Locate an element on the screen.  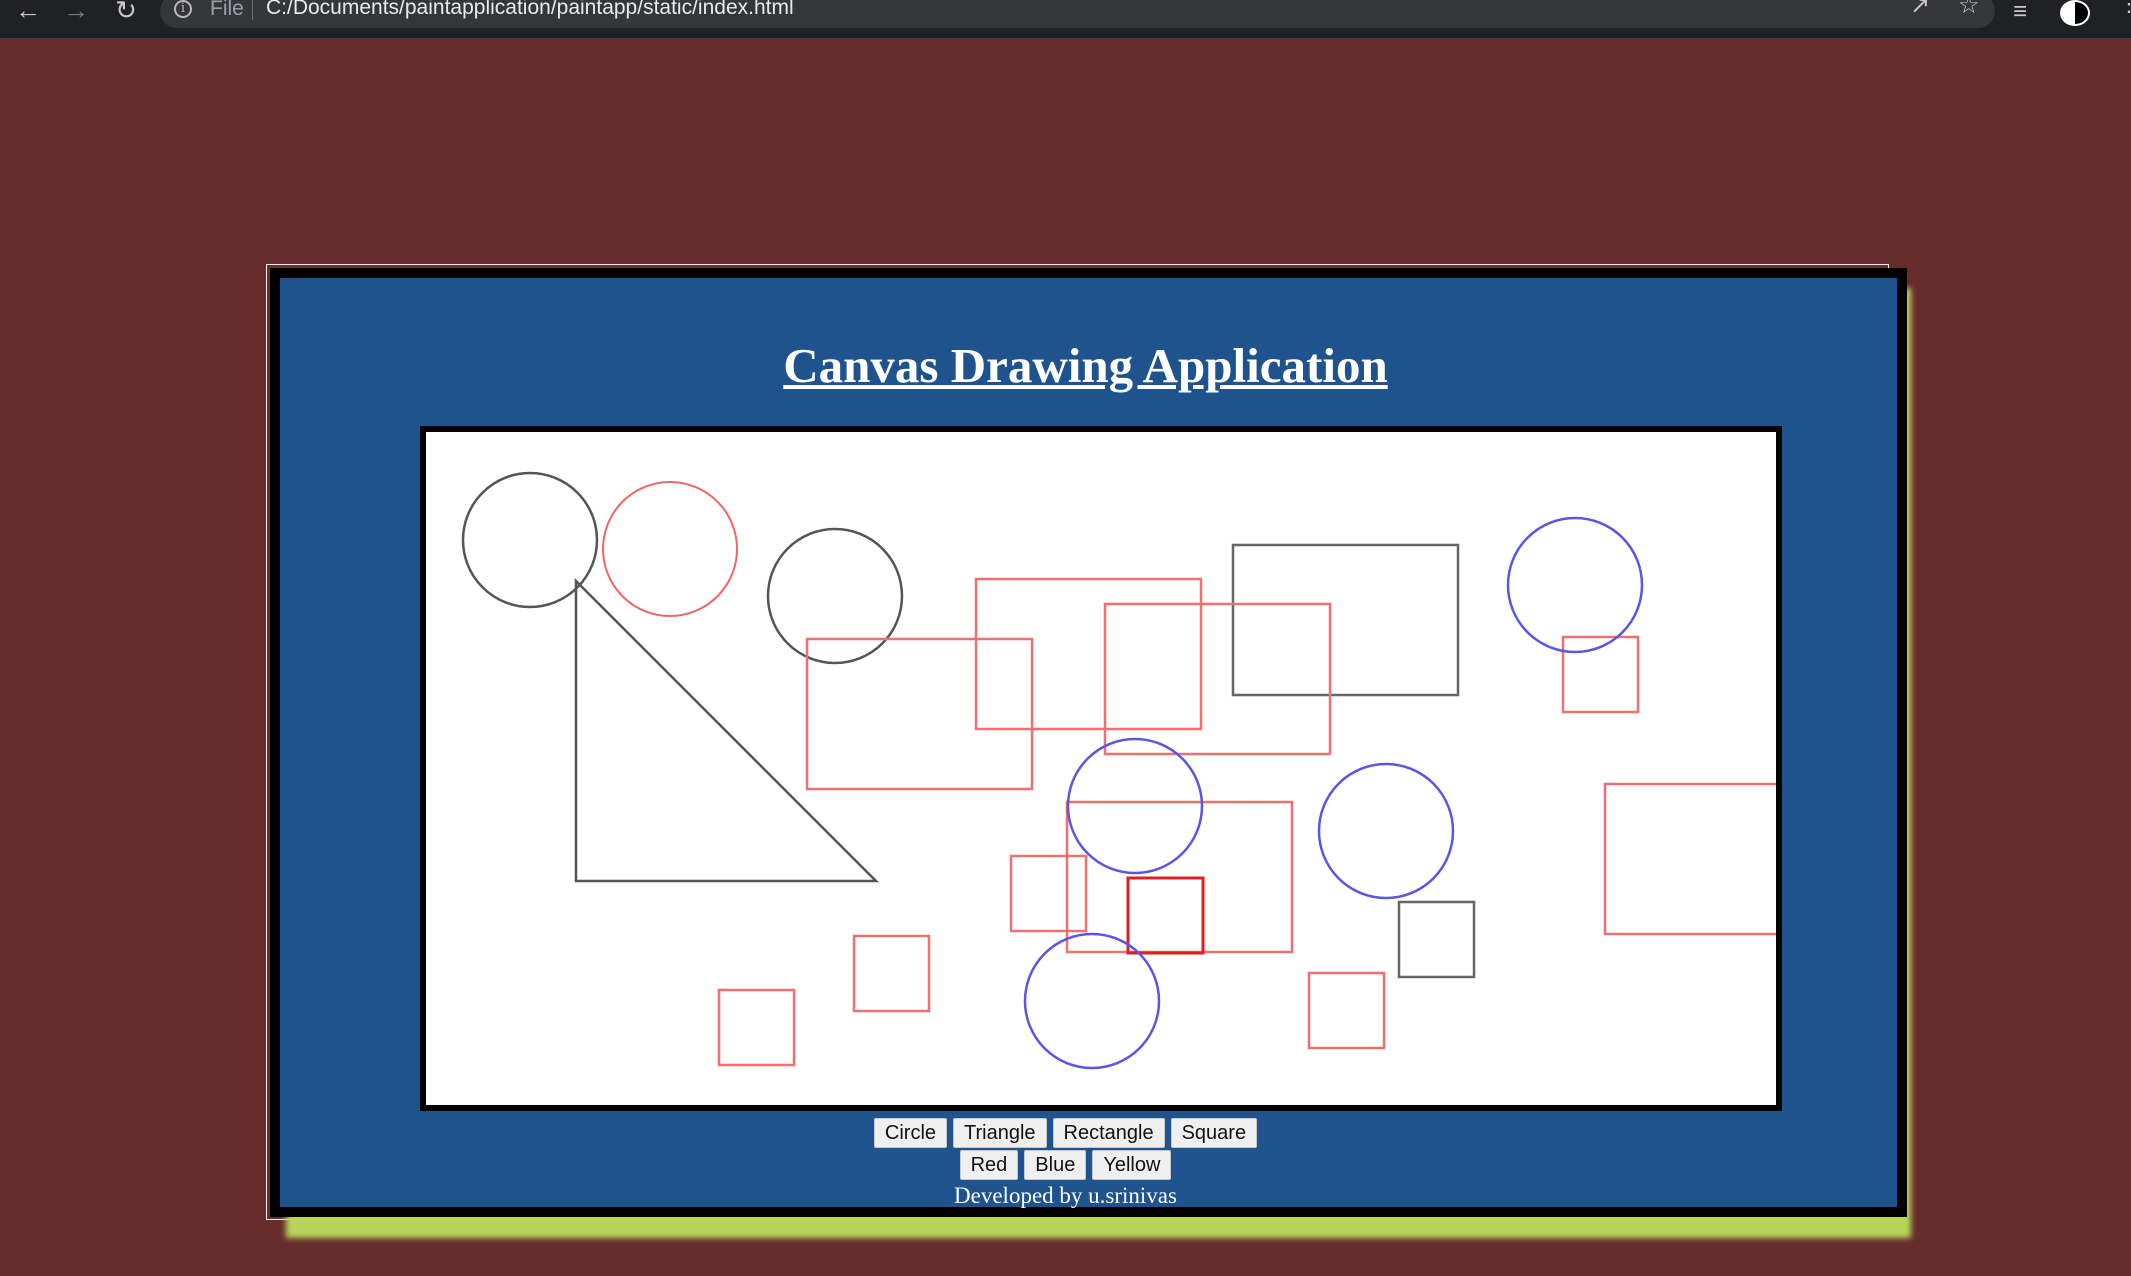
info-icon: i is located at coordinates (183, 9).